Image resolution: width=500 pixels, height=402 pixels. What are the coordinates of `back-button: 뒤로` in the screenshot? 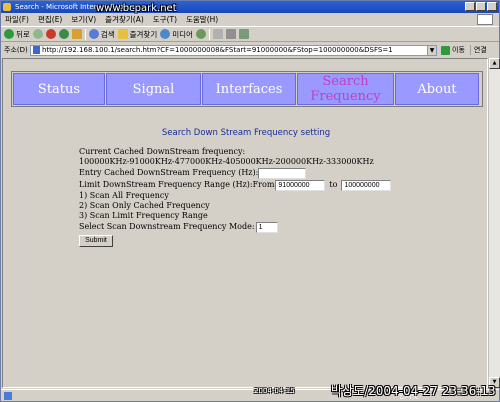 It's located at (17, 34).